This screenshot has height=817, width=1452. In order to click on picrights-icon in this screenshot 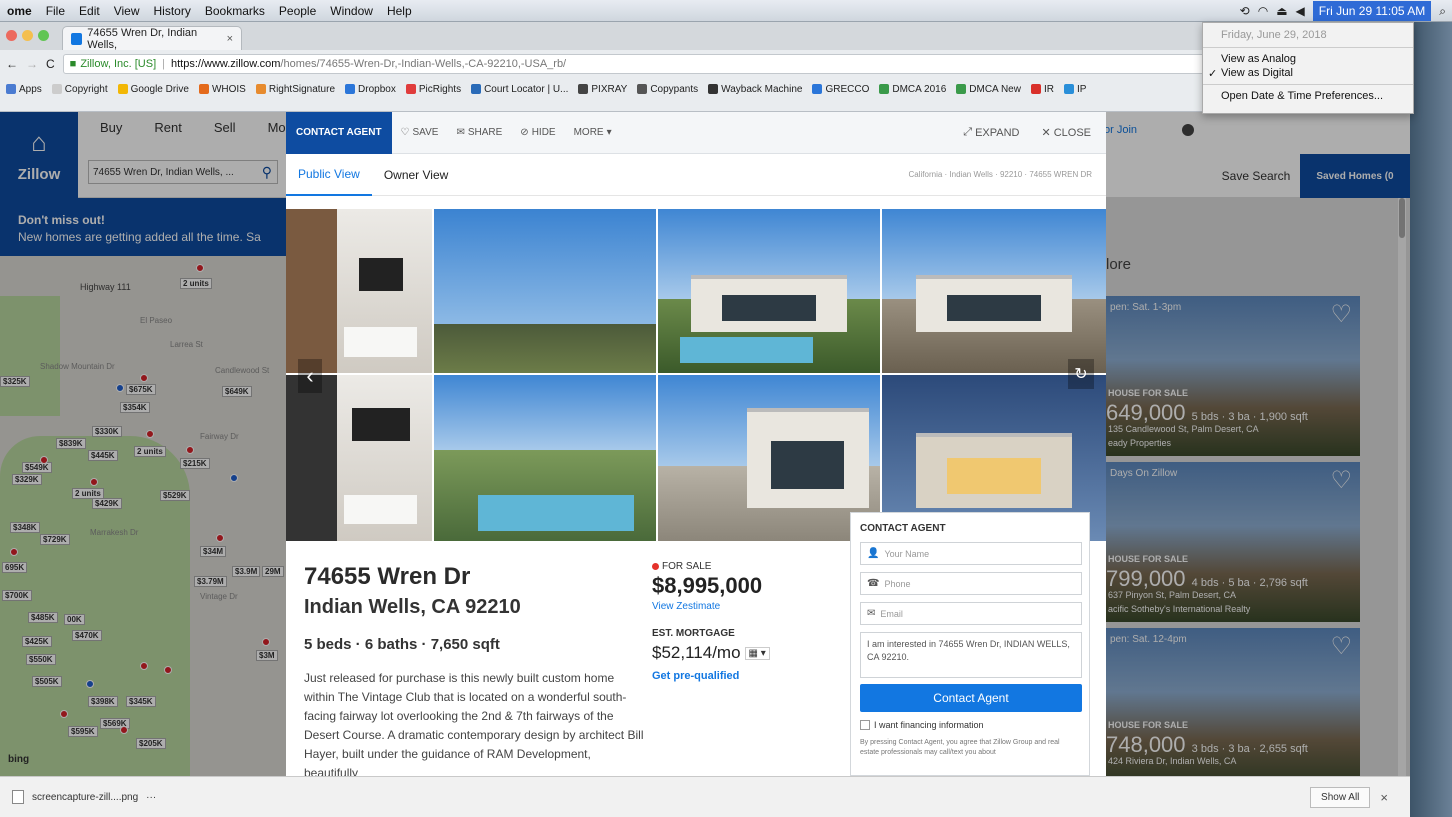, I will do `click(410, 89)`.